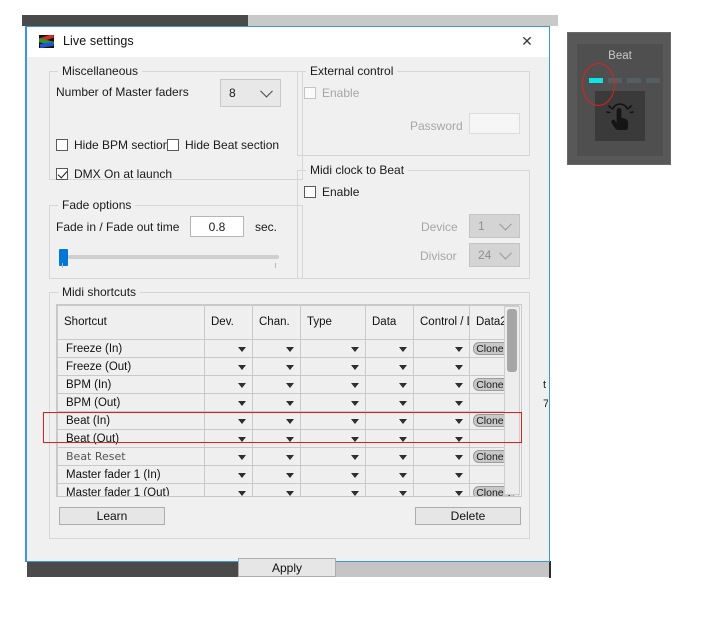 This screenshot has width=711, height=633. What do you see at coordinates (114, 174) in the screenshot?
I see `dmx-on-launch-checkbox: DMX On at launch` at bounding box center [114, 174].